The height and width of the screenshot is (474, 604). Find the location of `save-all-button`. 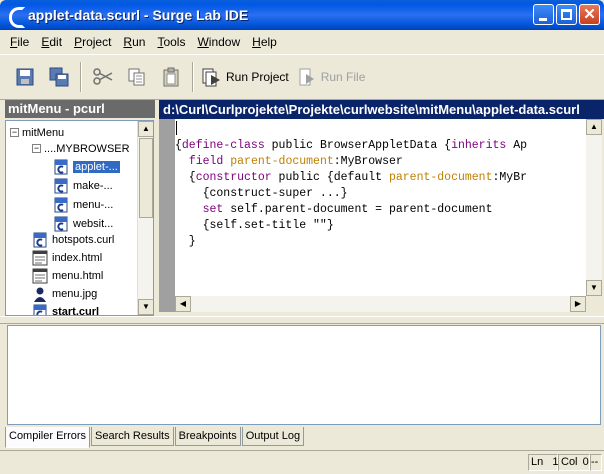

save-all-button is located at coordinates (59, 77).